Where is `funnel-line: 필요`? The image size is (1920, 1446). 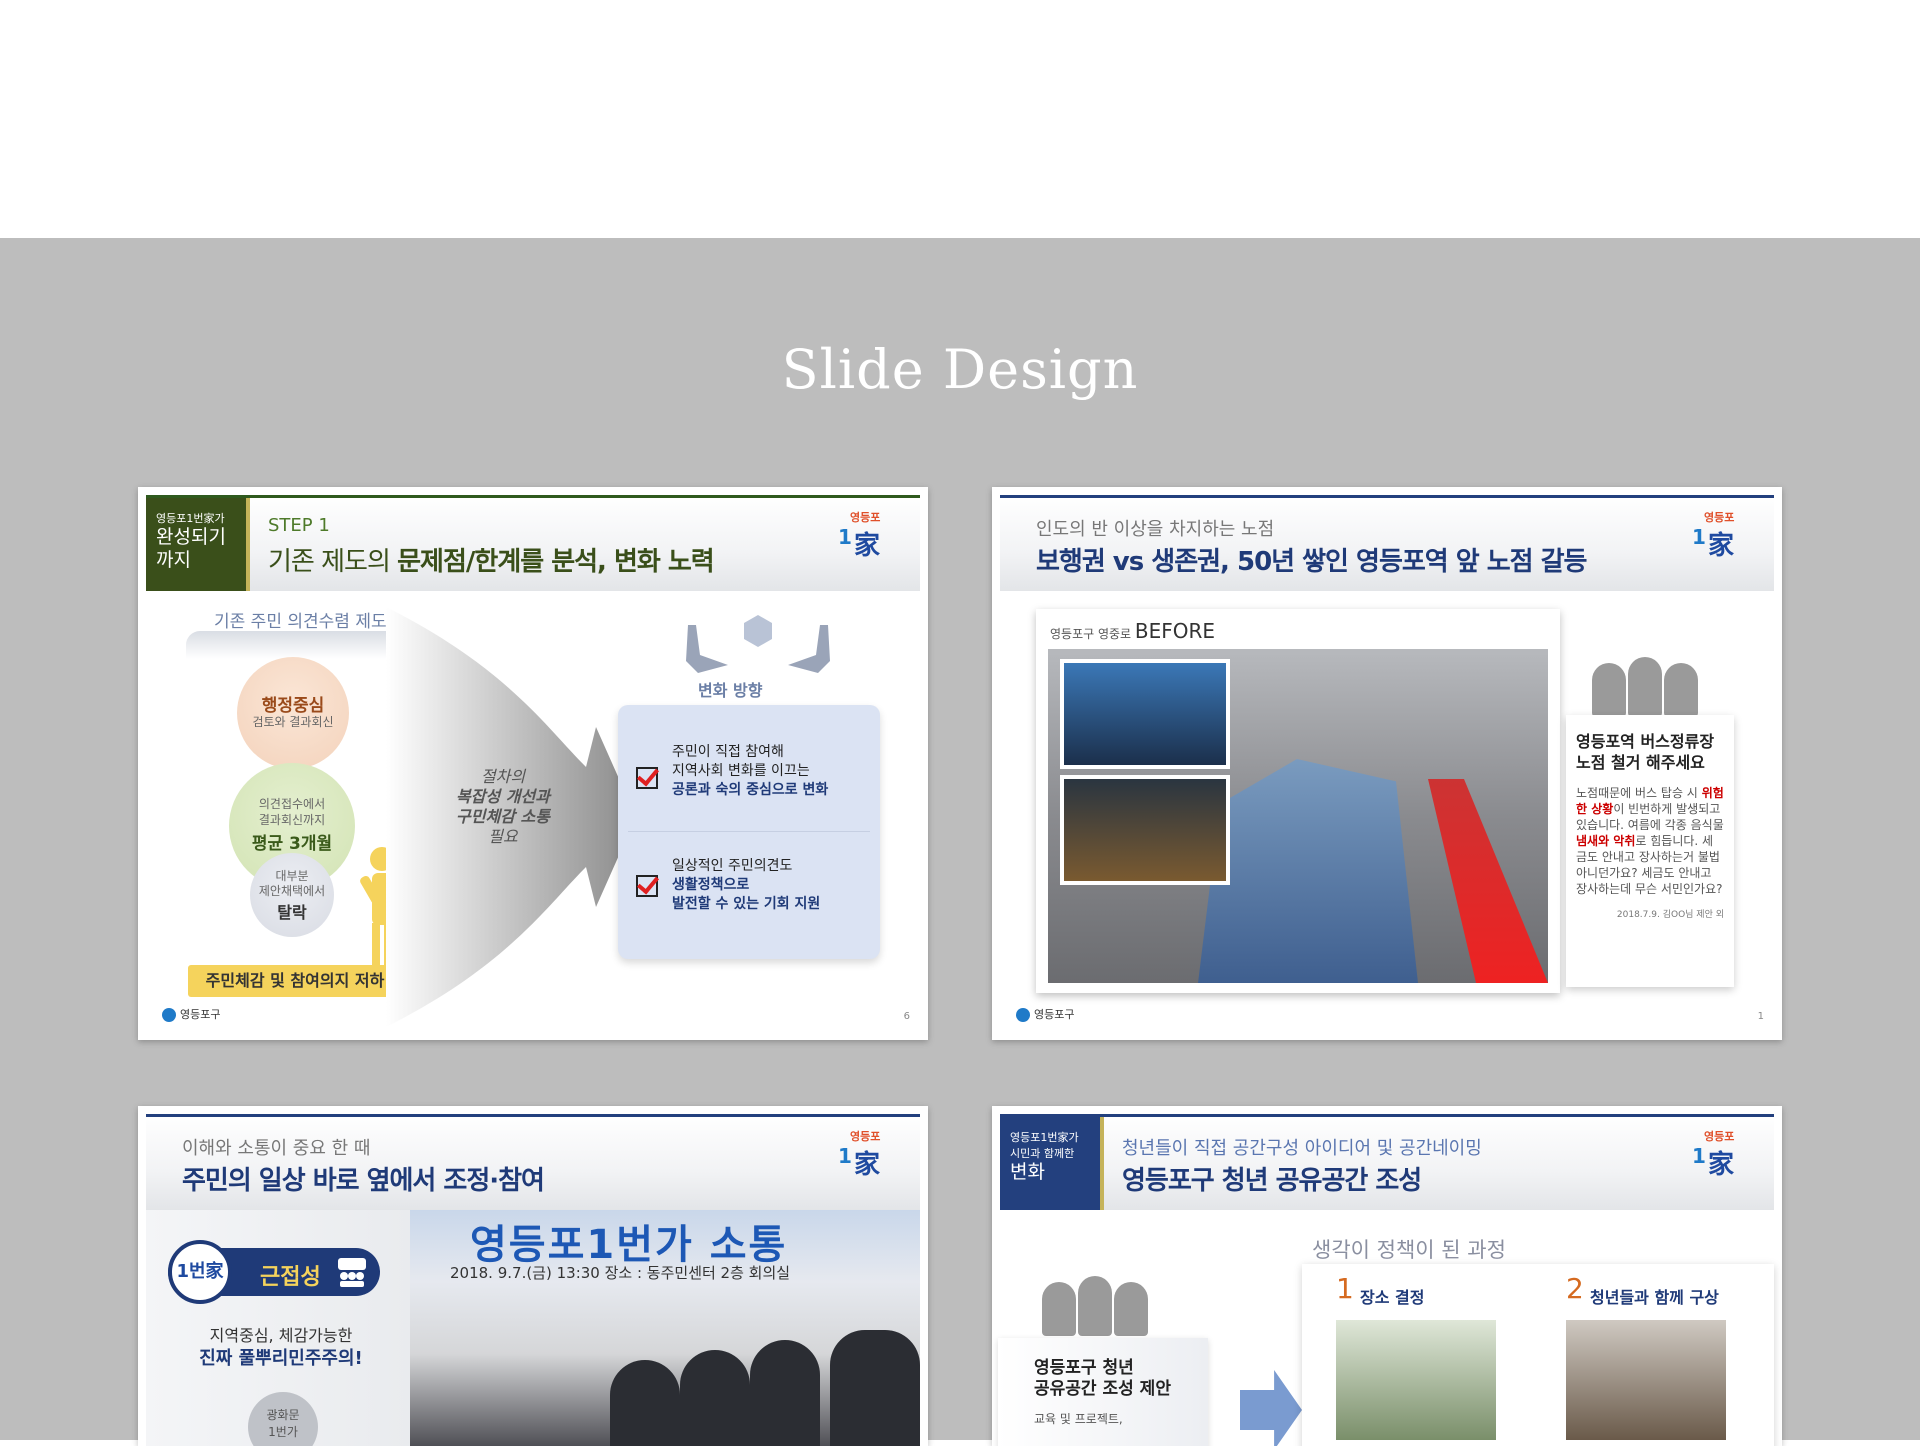 funnel-line: 필요 is located at coordinates (503, 836).